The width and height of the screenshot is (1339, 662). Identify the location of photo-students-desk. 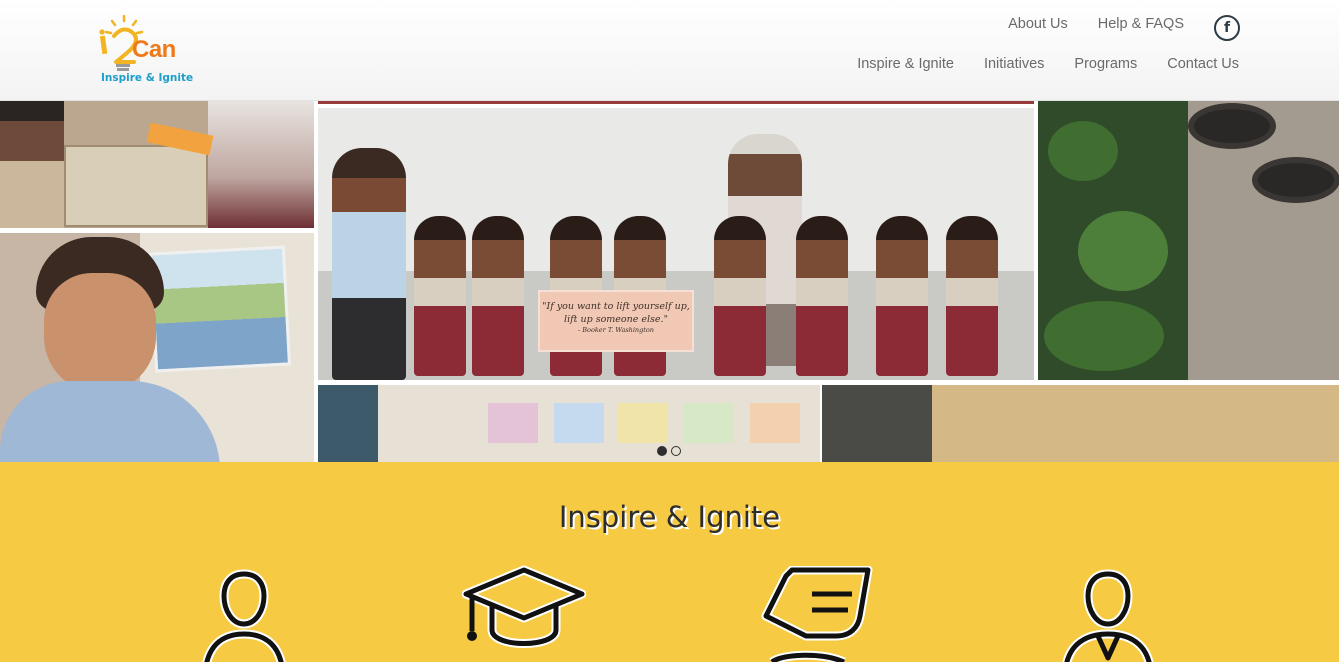
(157, 164).